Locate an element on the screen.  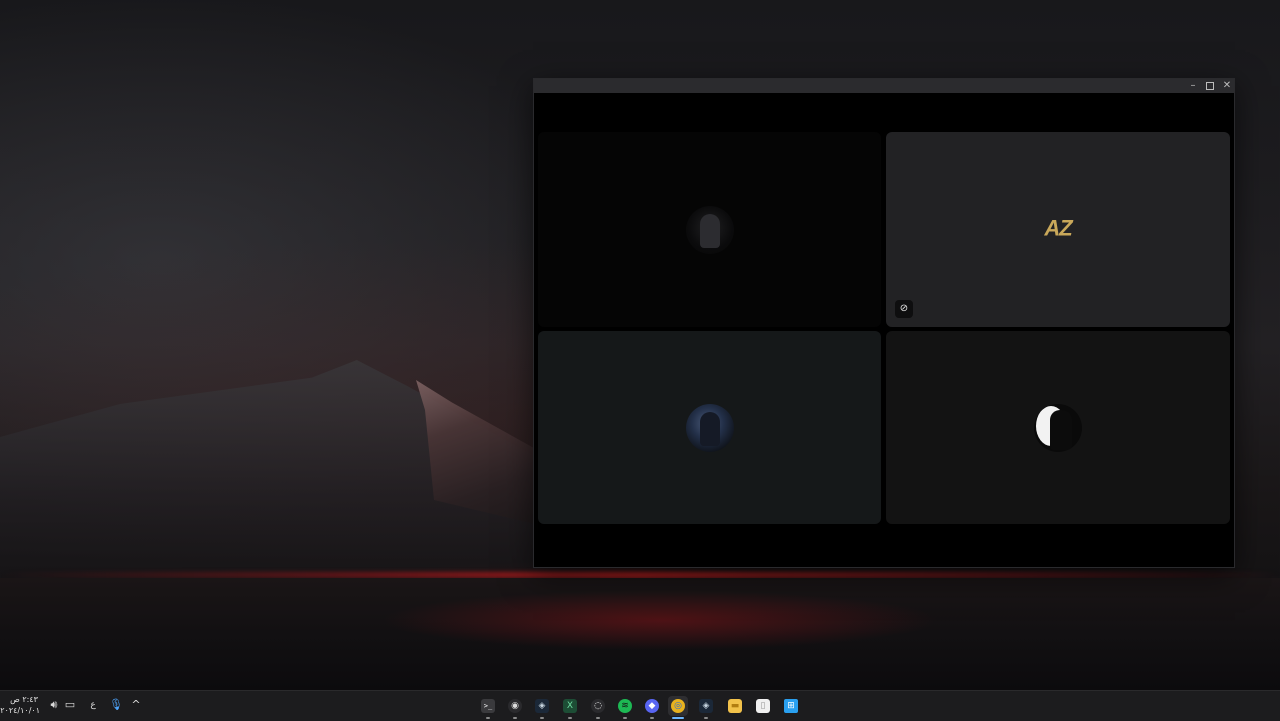
folder-icon: ▬ is located at coordinates (735, 706).